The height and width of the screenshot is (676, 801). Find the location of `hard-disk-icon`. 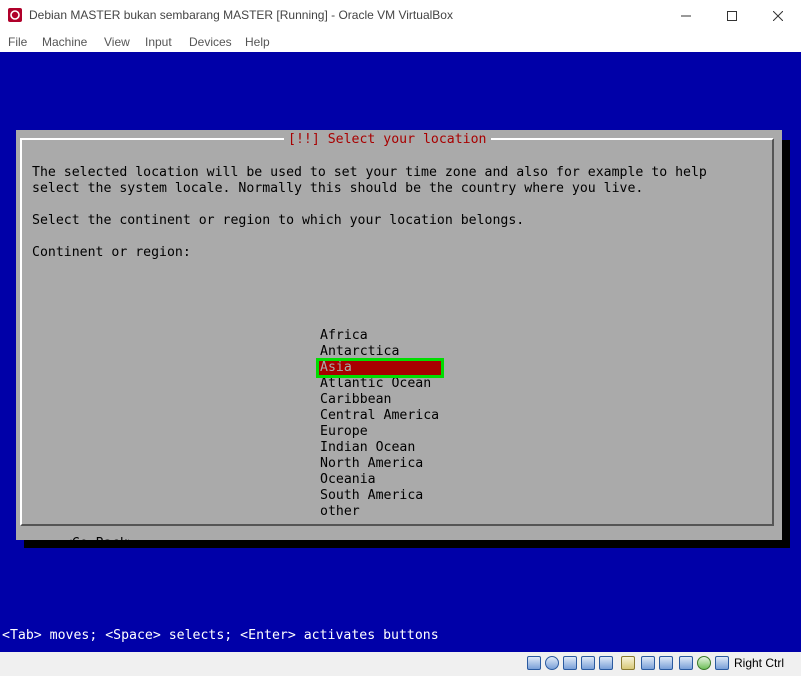

hard-disk-icon is located at coordinates (534, 663).